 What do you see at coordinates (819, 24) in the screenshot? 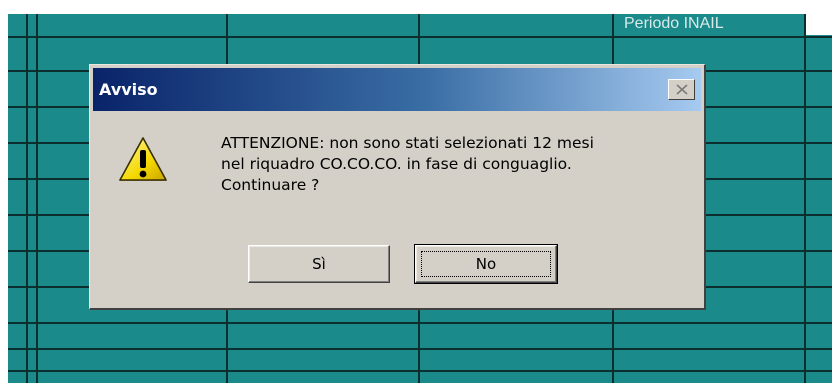
I see `sheet-corner` at bounding box center [819, 24].